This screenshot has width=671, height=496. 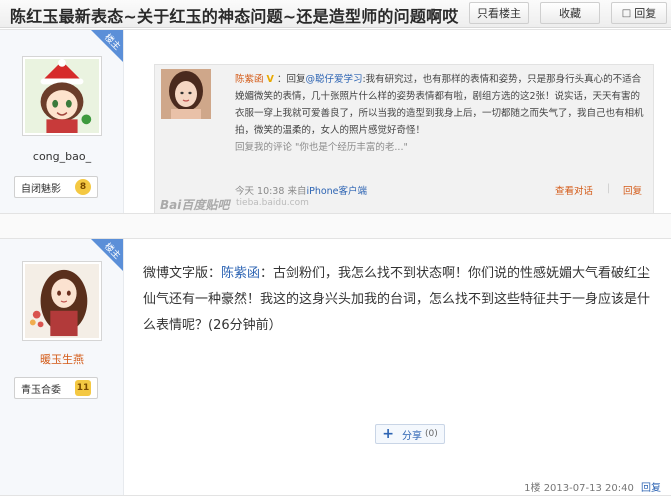 What do you see at coordinates (264, 147) in the screenshot?
I see `comment-label: 回复我的评论` at bounding box center [264, 147].